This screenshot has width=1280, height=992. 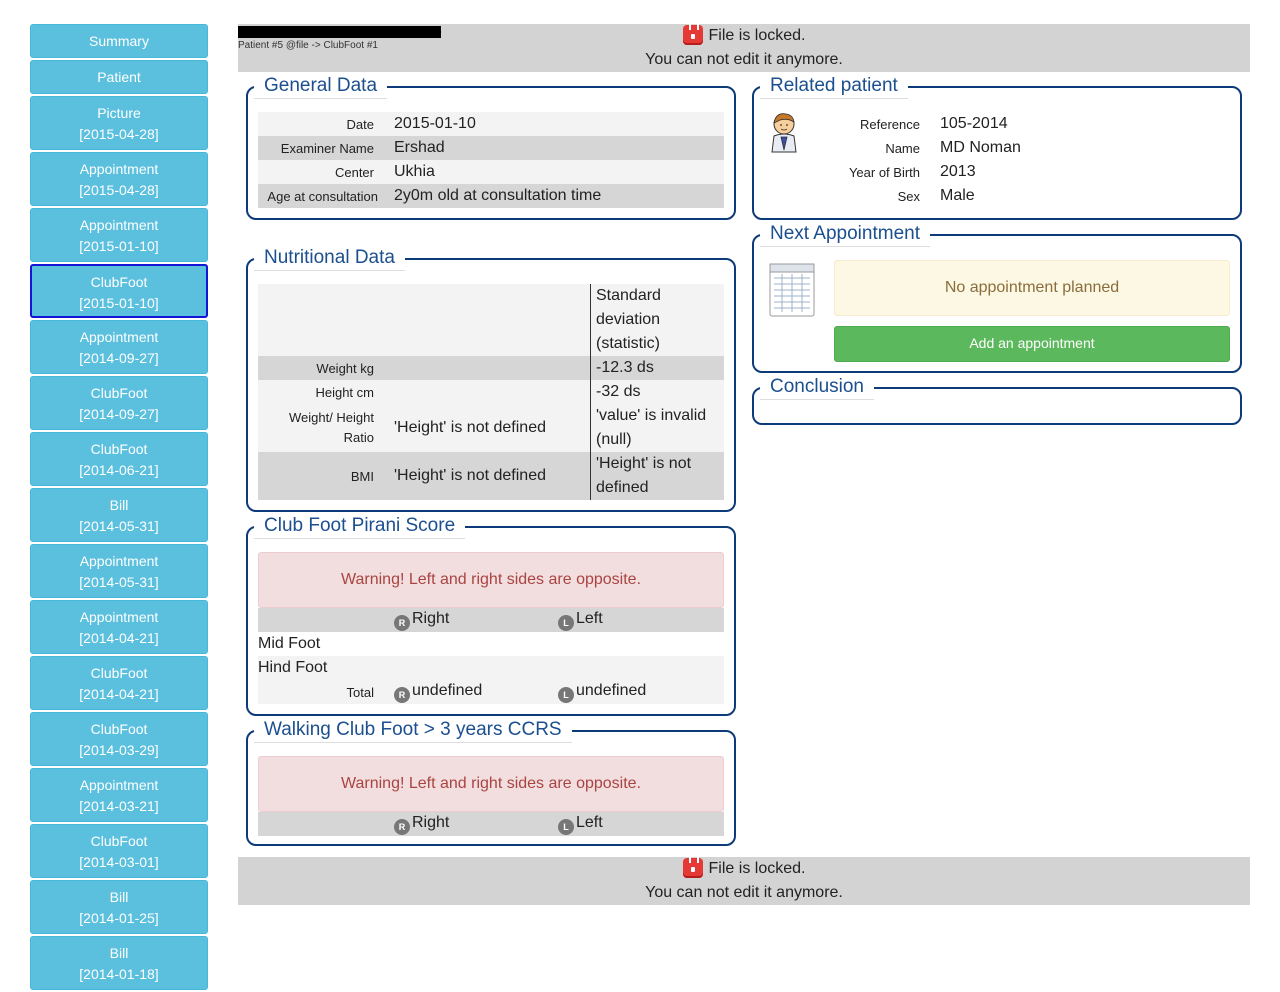 I want to click on sidebar-item-date: [2014-03-21], so click(x=119, y=806).